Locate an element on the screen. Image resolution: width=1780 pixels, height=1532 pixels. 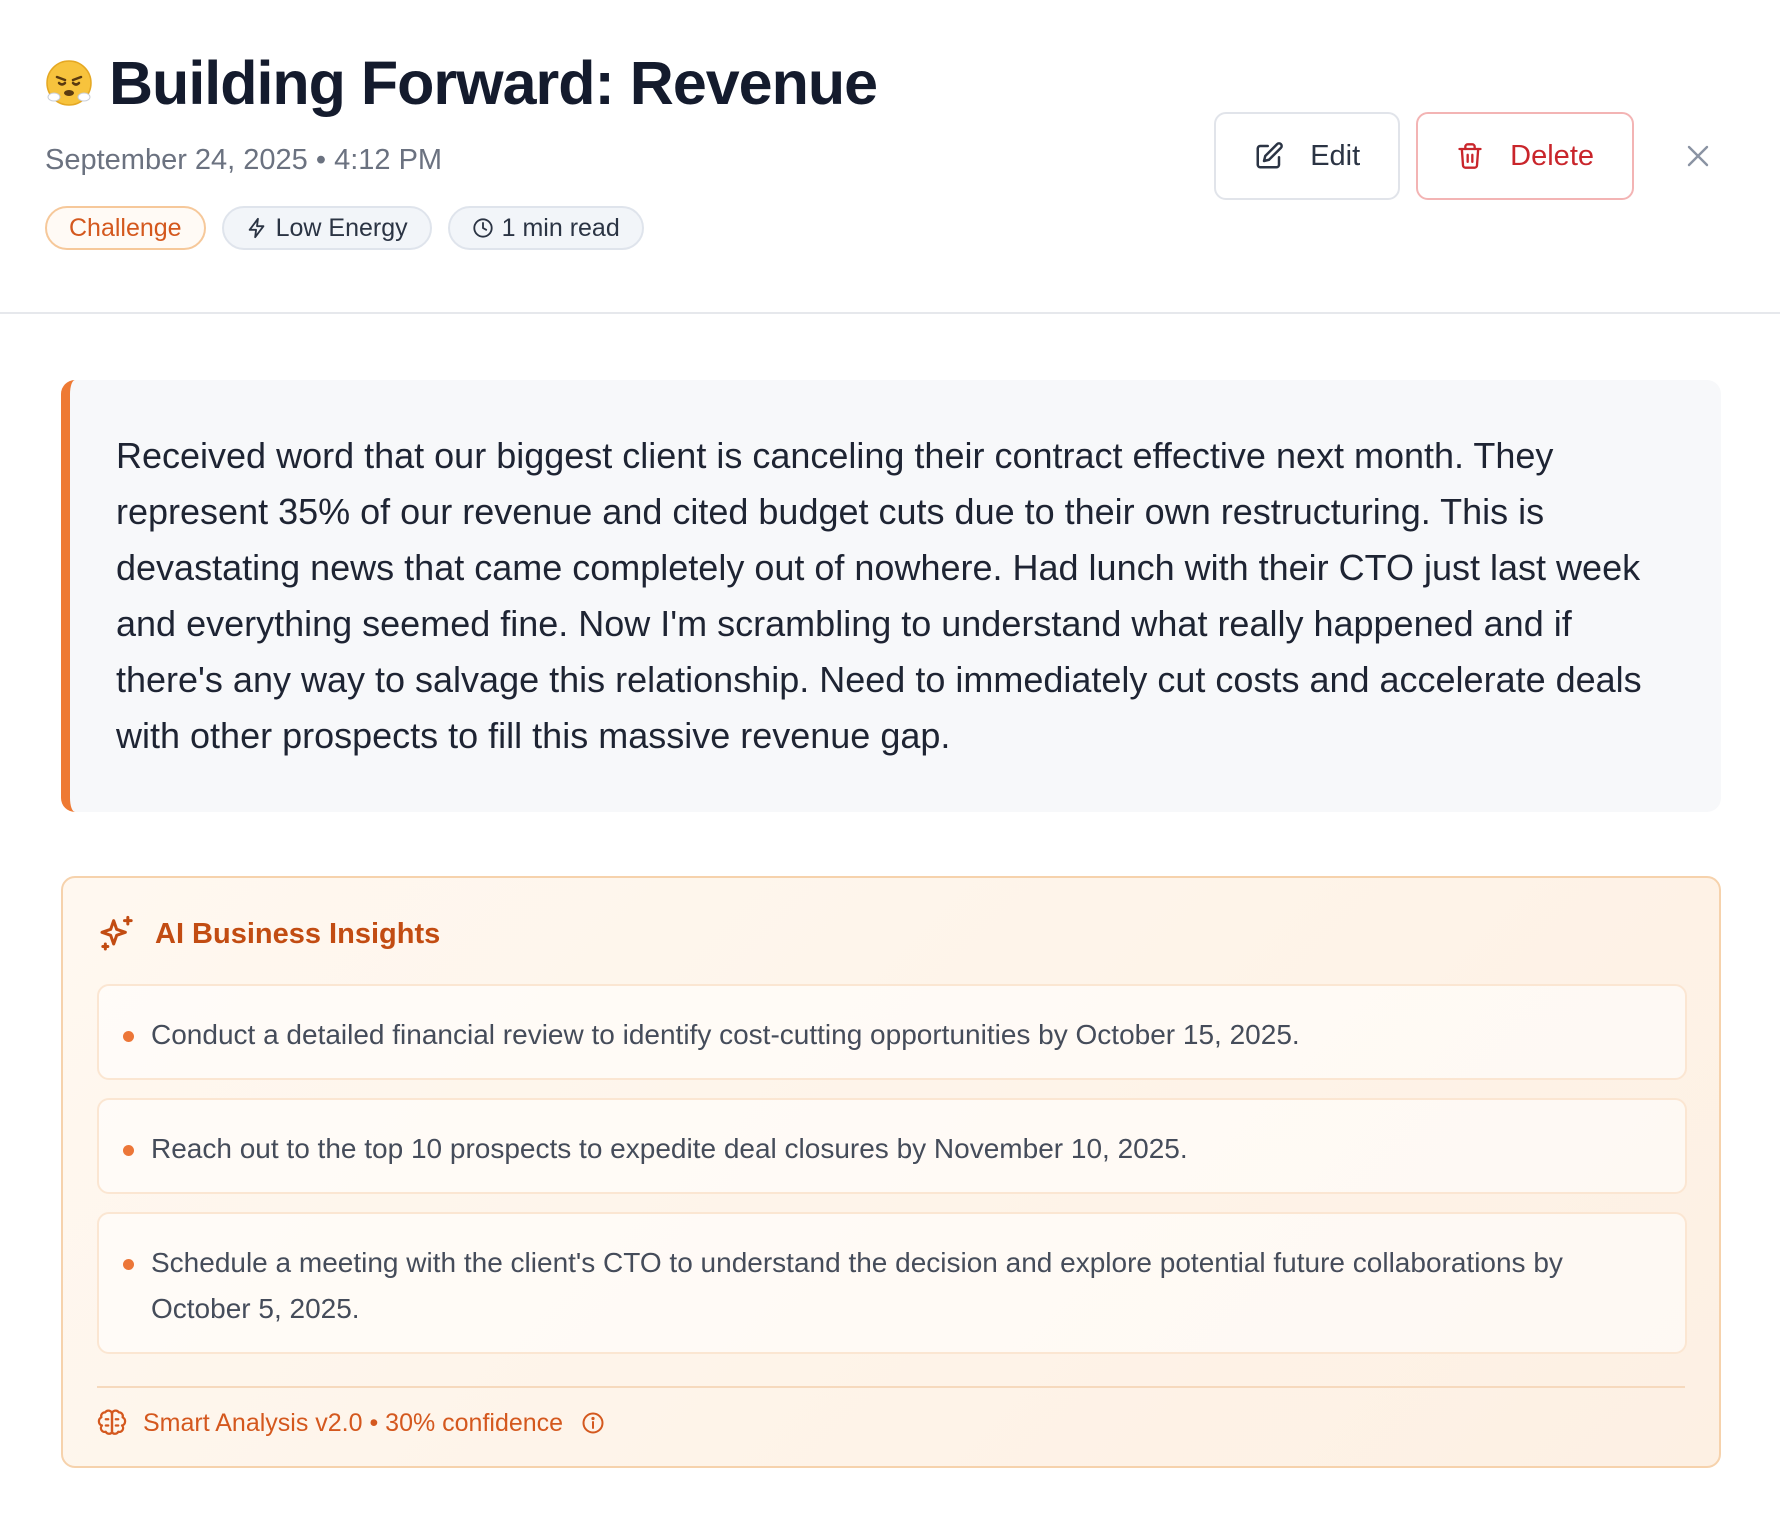
entry-timestamp: September 24, 2025 • 4:12 PM is located at coordinates (243, 160).